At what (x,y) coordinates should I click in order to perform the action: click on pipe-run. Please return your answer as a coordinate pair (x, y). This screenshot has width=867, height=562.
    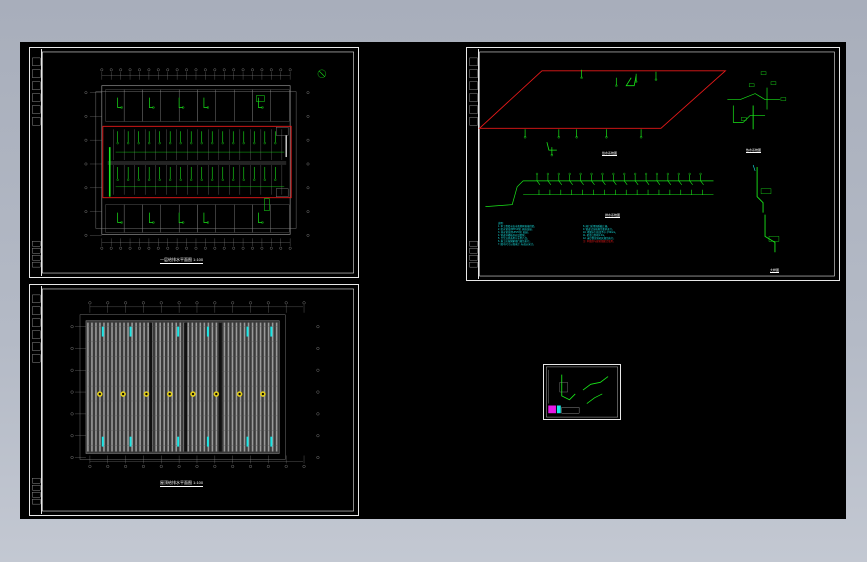
    Looking at the image, I should click on (631, 81).